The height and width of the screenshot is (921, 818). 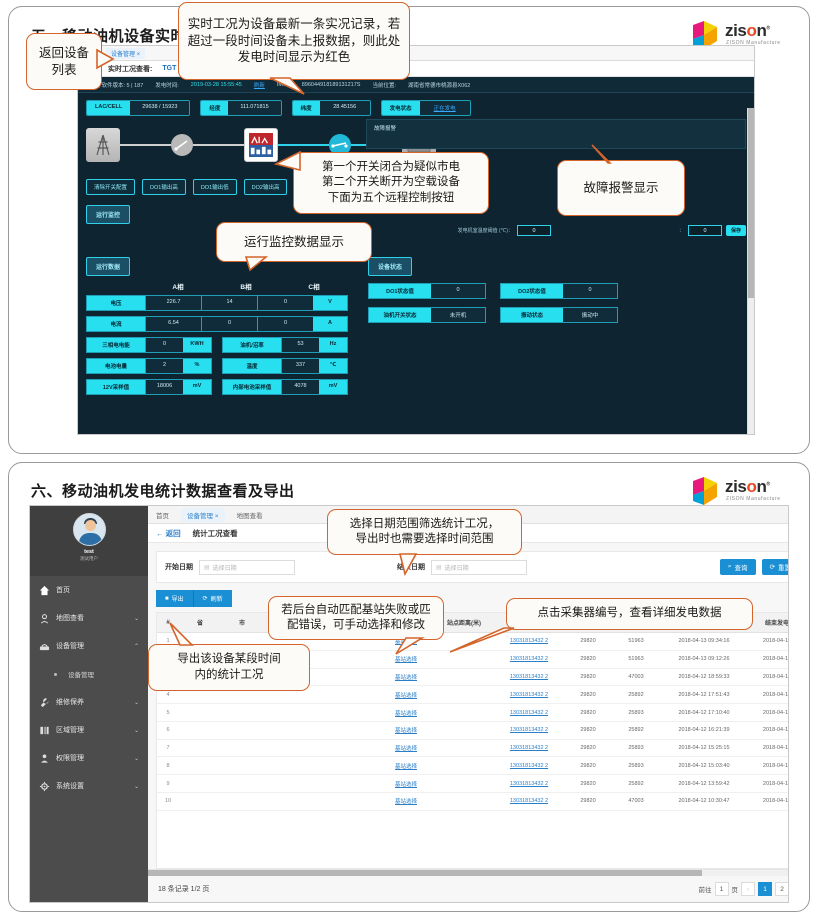 I want to click on run-data-tab: 运行数据, so click(x=108, y=266).